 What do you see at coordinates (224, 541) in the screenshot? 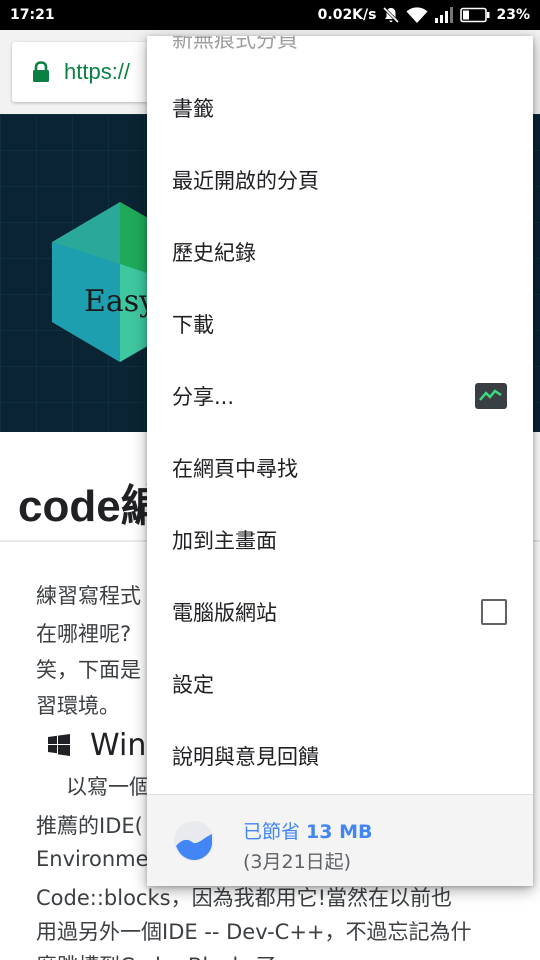
I see `menu-item-label: 加到主畫面` at bounding box center [224, 541].